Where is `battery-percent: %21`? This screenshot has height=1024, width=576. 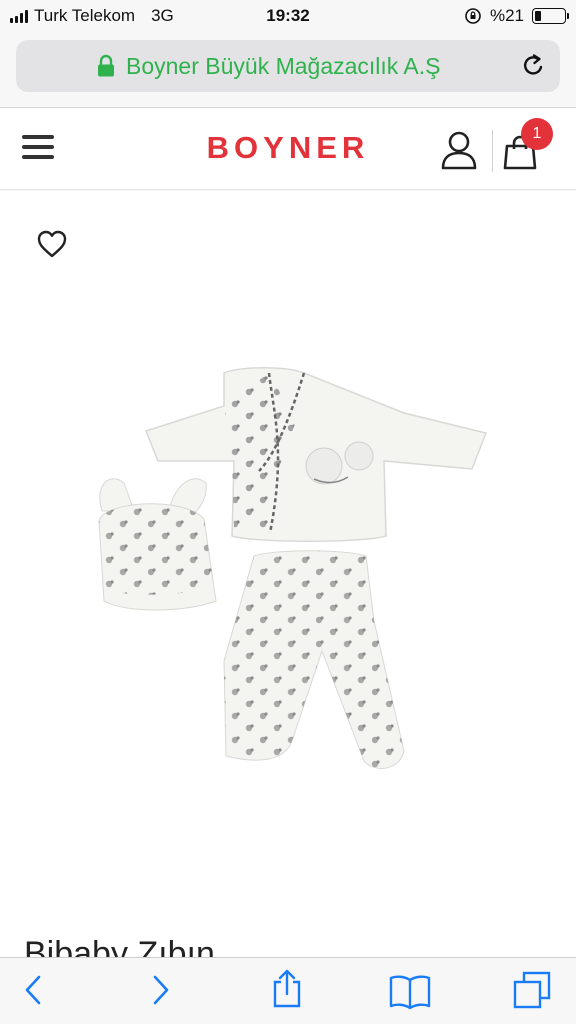
battery-percent: %21 is located at coordinates (506, 15).